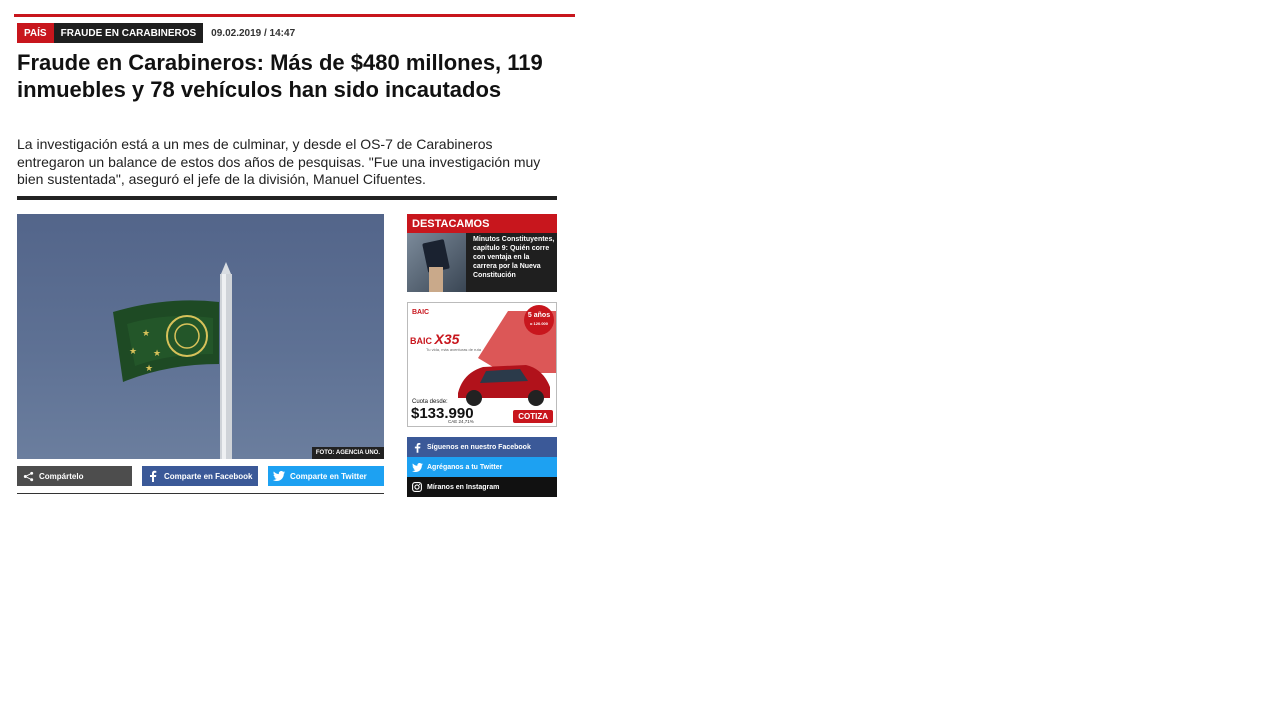 This screenshot has width=1280, height=720. I want to click on share-twitter-label: Comparte en Twitter, so click(328, 476).